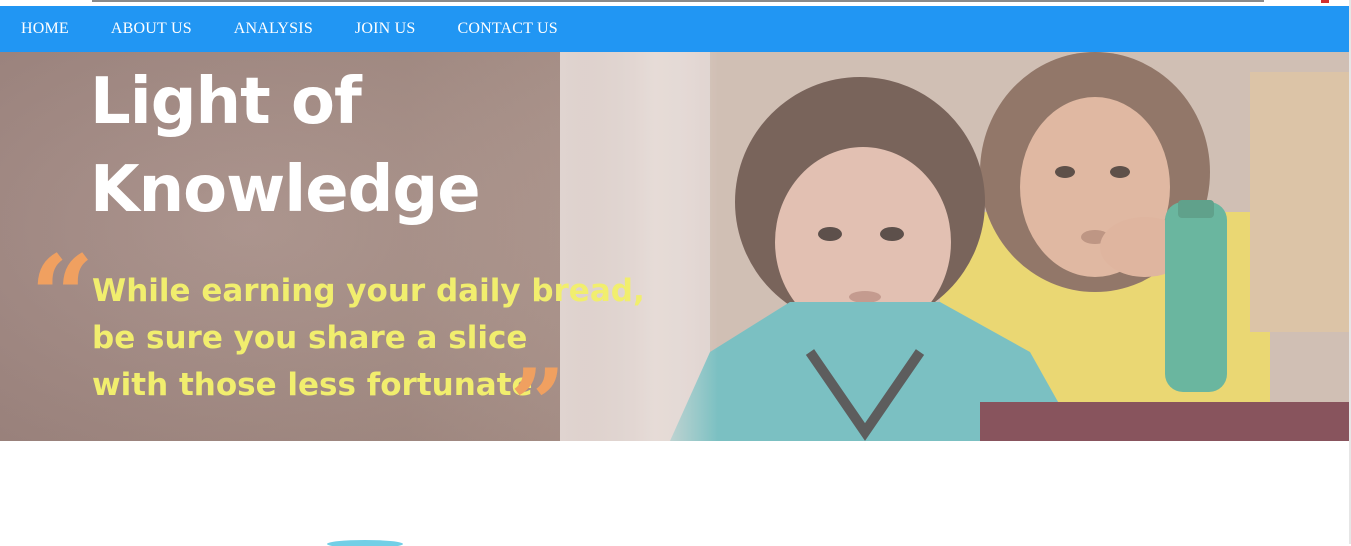 This screenshot has height=546, width=1351. What do you see at coordinates (310, 338) in the screenshot?
I see `hero-quote-line-2: be sure you share a slice` at bounding box center [310, 338].